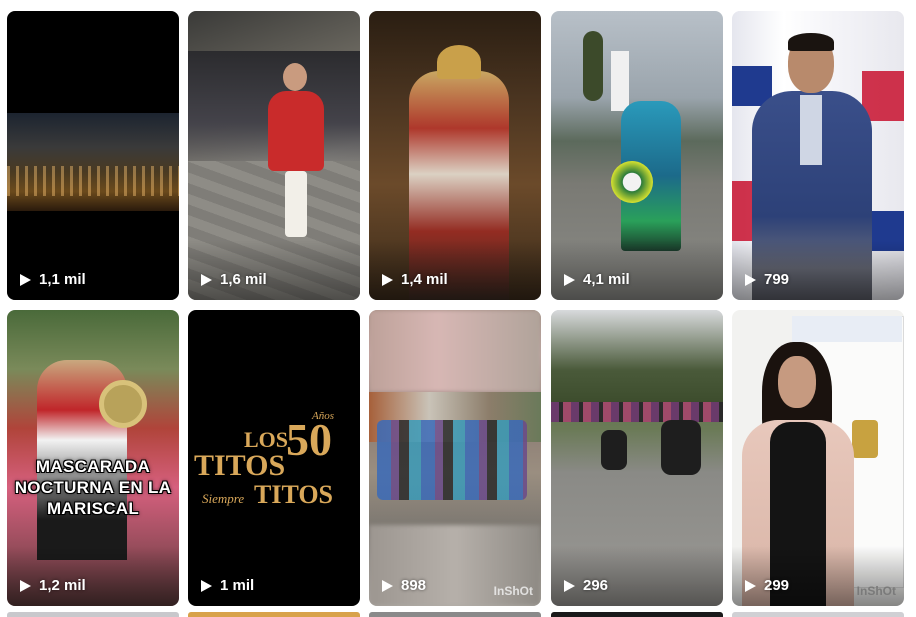 Image resolution: width=916 pixels, height=617 pixels. Describe the element at coordinates (455, 155) in the screenshot. I see `video-thumbnail: 1,4 mil` at that location.